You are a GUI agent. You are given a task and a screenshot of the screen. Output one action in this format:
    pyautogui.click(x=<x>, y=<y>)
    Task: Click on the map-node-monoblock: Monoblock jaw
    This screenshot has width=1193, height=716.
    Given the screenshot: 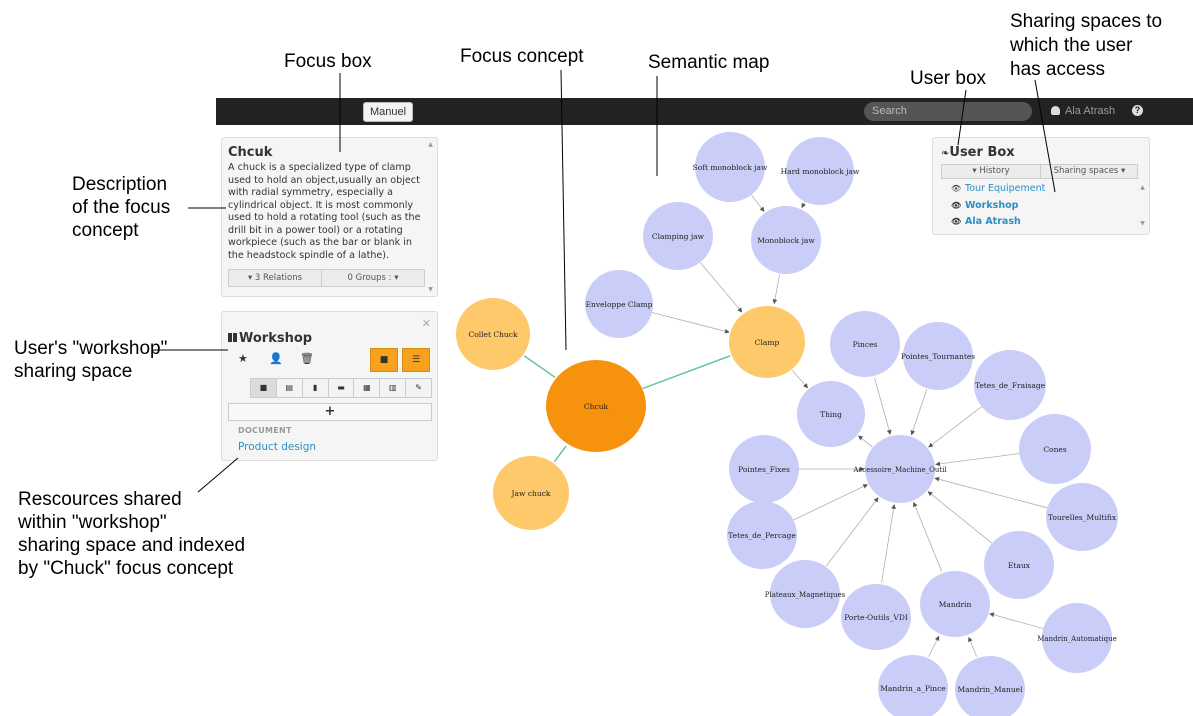 What is the action you would take?
    pyautogui.click(x=786, y=240)
    